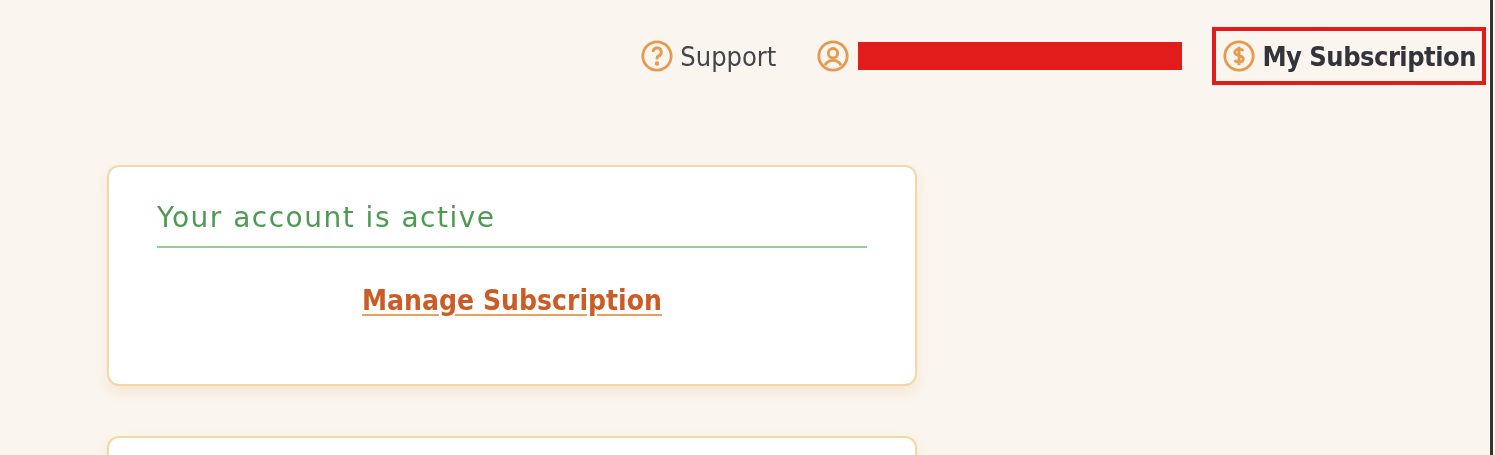 Image resolution: width=1495 pixels, height=455 pixels. What do you see at coordinates (512, 300) in the screenshot?
I see `manage-subscription-link: Manage Subscription` at bounding box center [512, 300].